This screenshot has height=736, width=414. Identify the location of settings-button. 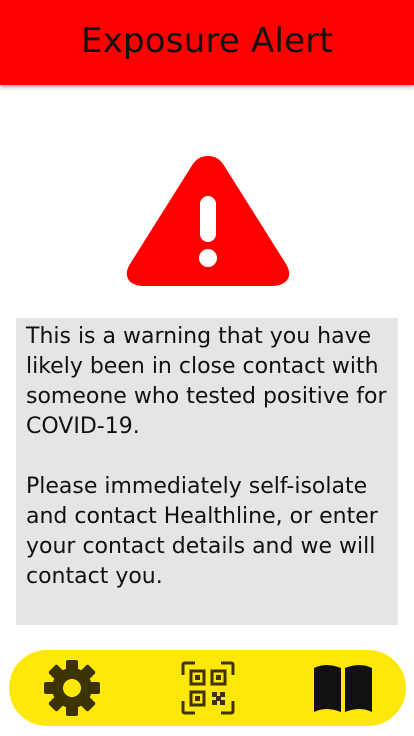
(72, 688).